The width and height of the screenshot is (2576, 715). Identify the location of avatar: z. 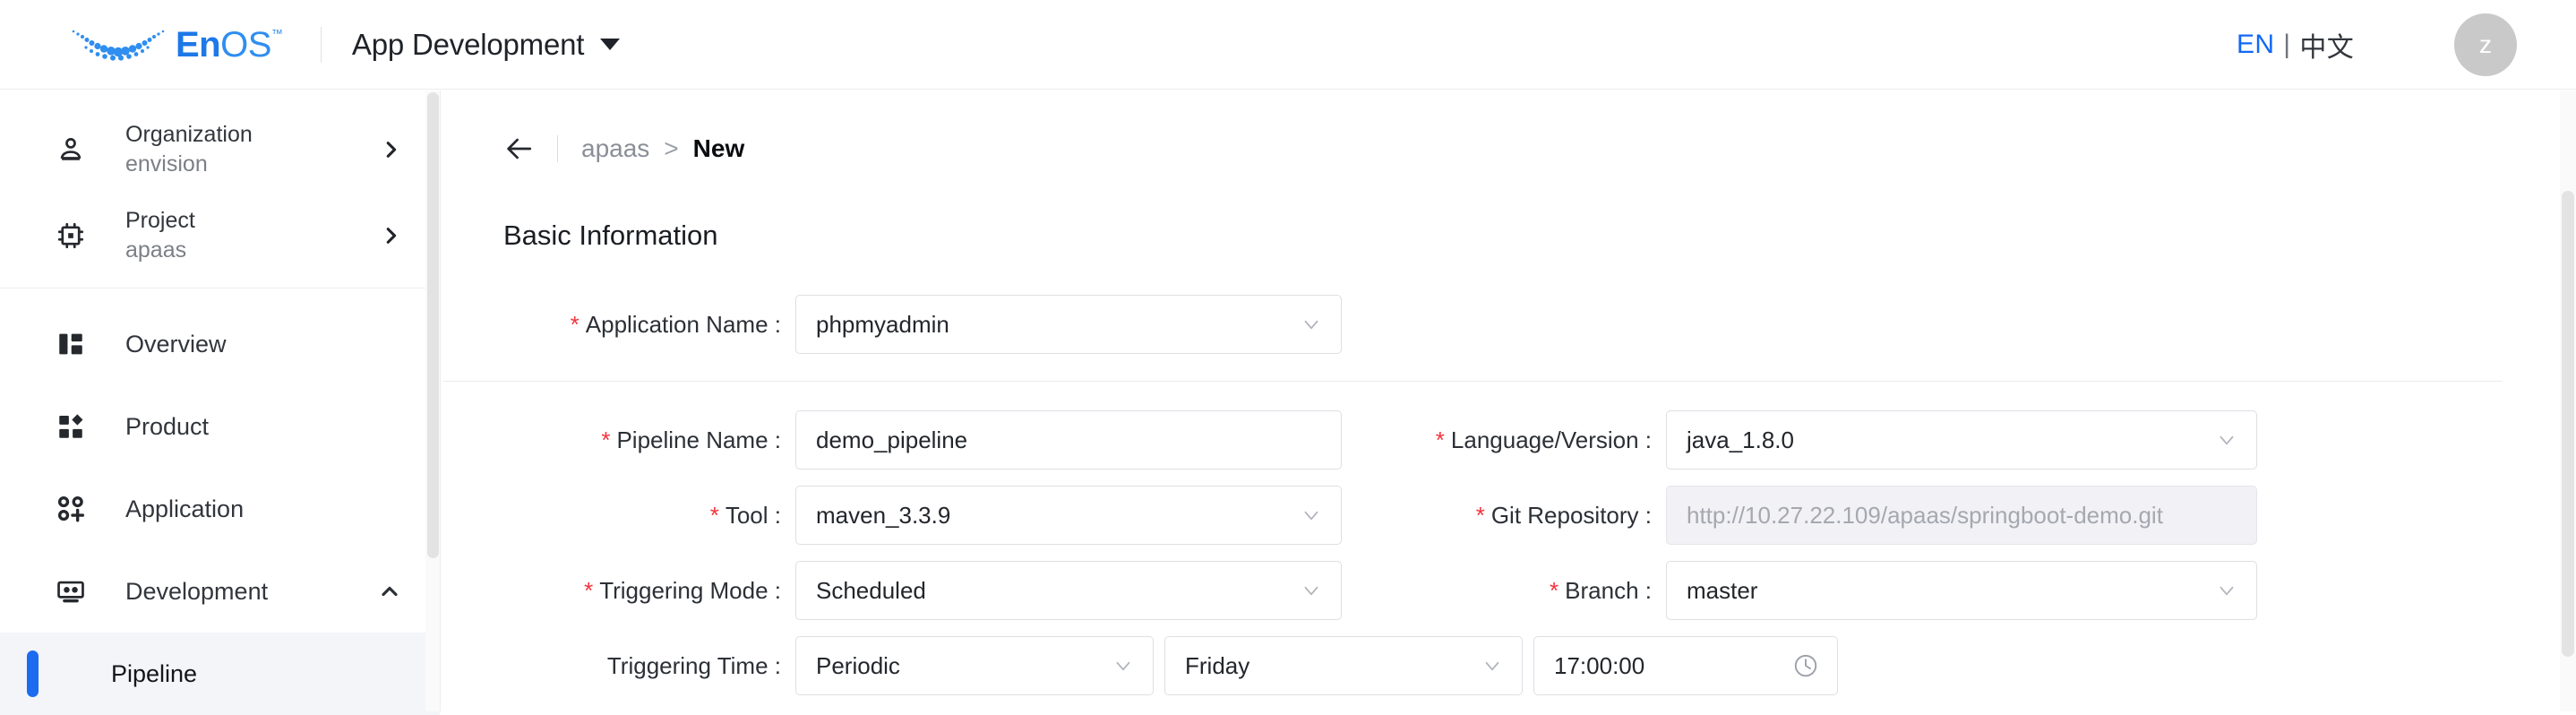
(2485, 44).